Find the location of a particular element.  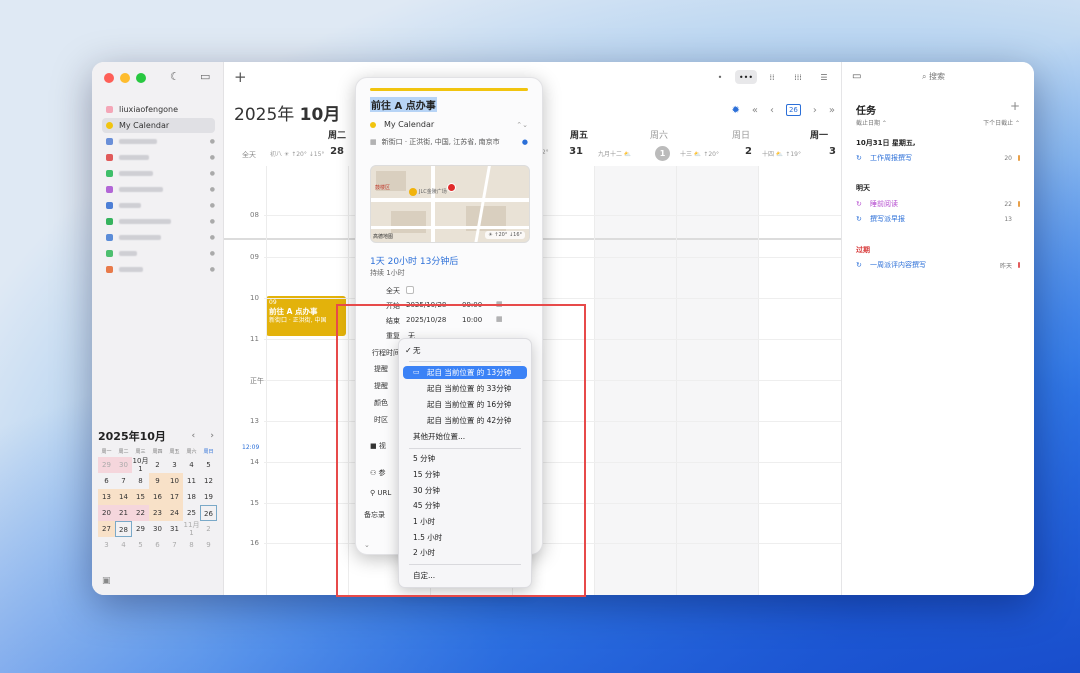

location-field: ▦ 新街口 · 正洪街, 中国, 江苏省, 南京市 ● is located at coordinates (449, 142).